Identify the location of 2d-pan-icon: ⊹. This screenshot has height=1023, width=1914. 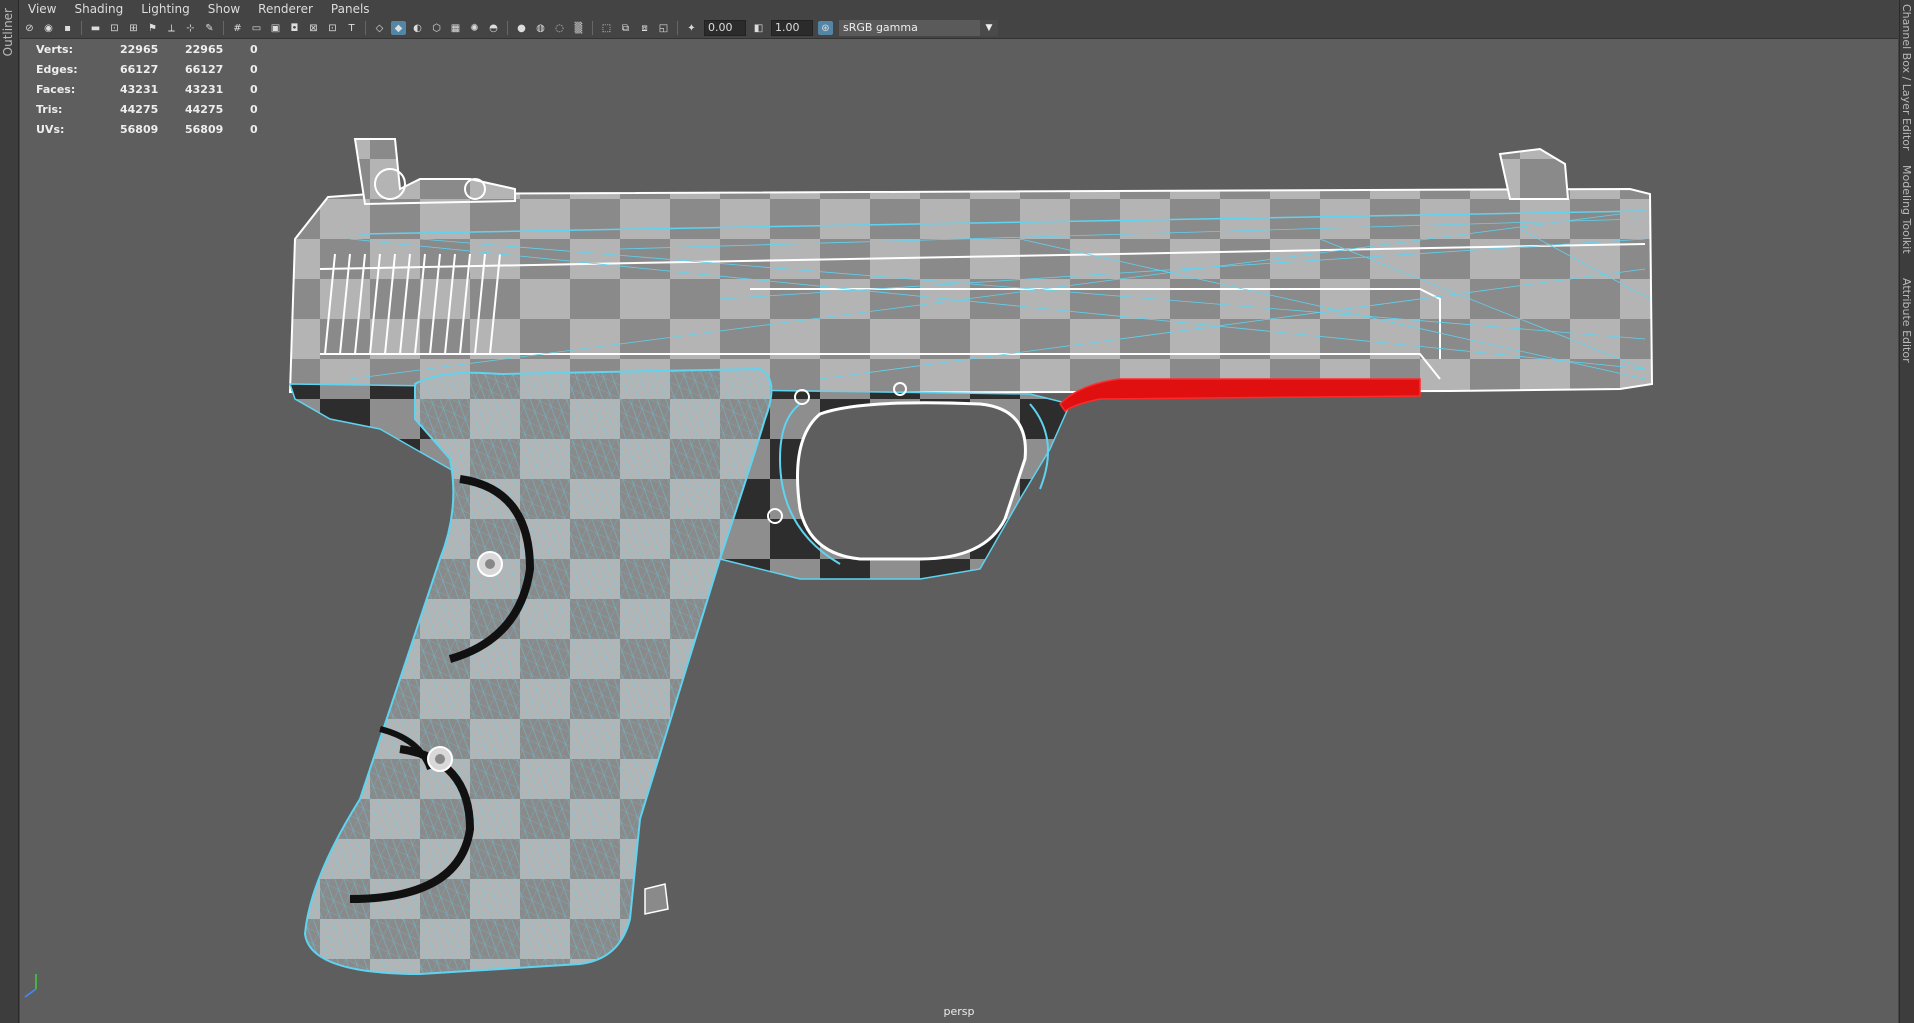
(190, 28).